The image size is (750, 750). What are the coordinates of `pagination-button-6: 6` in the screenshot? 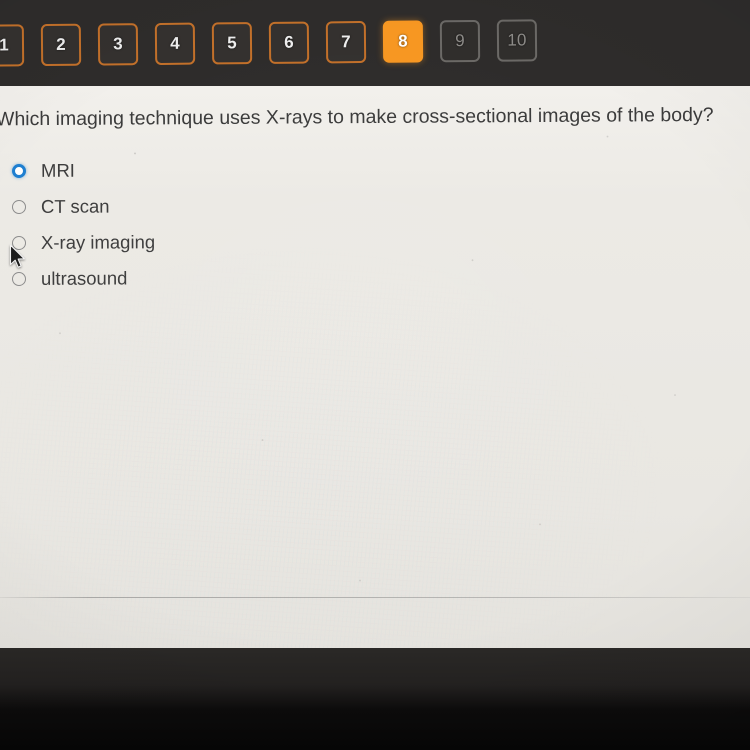 It's located at (289, 42).